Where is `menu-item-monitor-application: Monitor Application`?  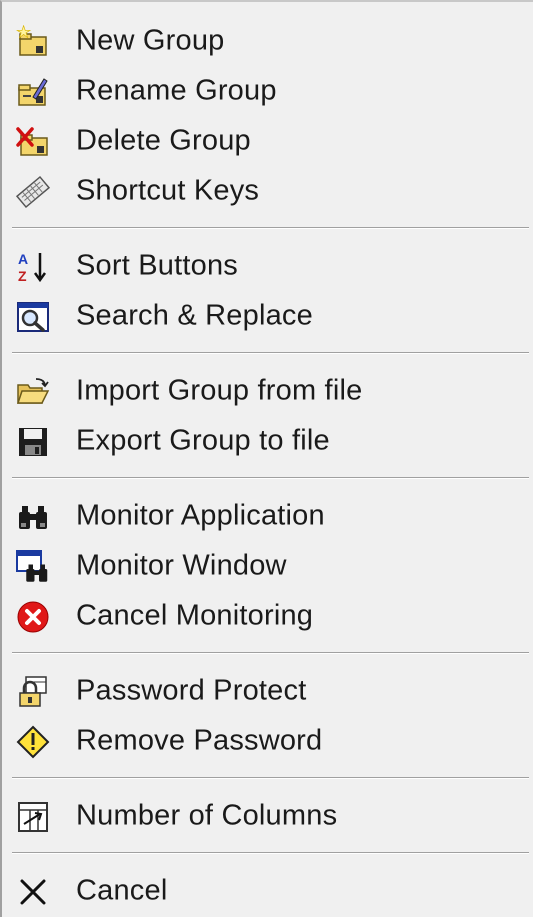 menu-item-monitor-application: Monitor Application is located at coordinates (267, 516).